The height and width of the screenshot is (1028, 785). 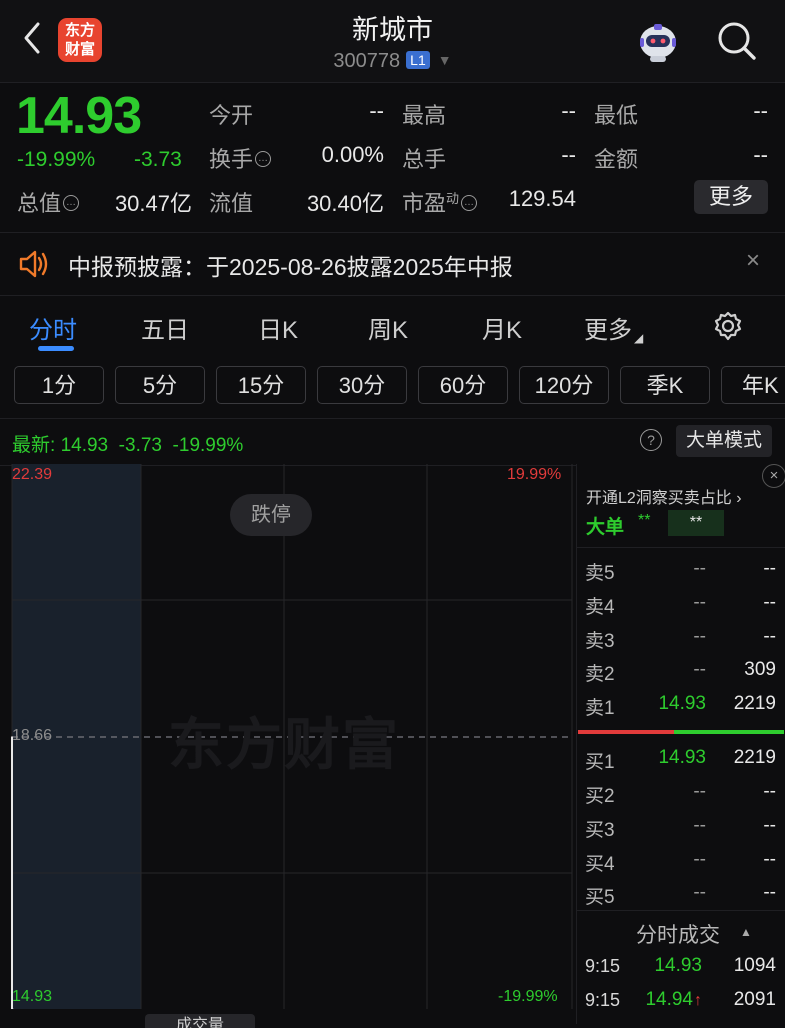 What do you see at coordinates (153, 203) in the screenshot?
I see `market-cap-value: 30.47亿` at bounding box center [153, 203].